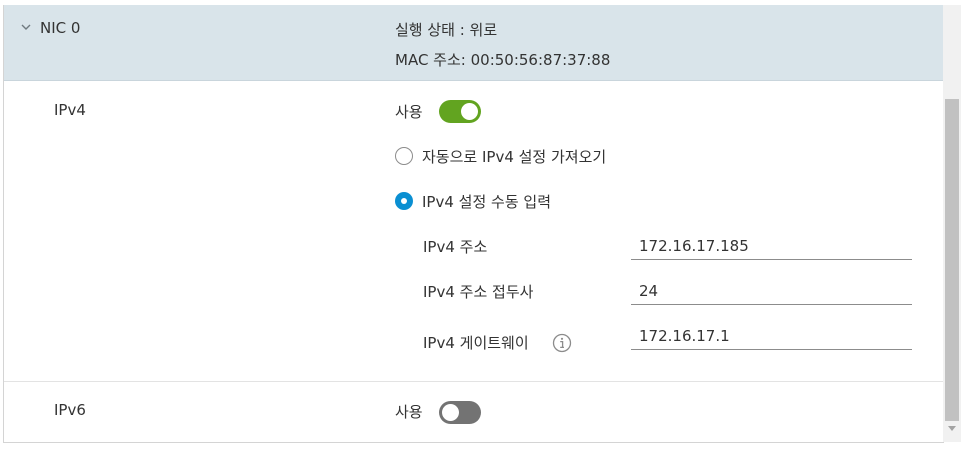 The height and width of the screenshot is (454, 971). I want to click on mac-address: MAC 주소: 00:50:56:87:37:88, so click(503, 60).